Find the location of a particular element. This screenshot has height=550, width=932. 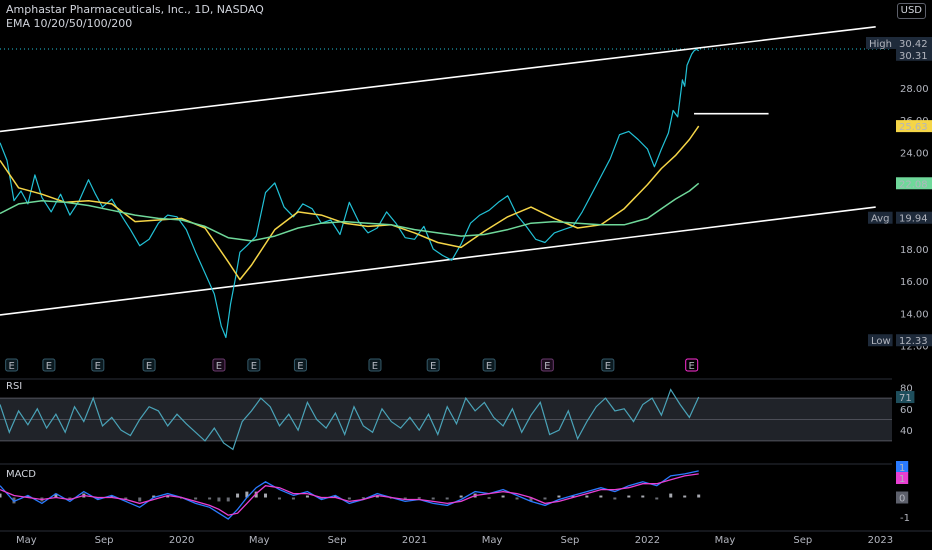

signal-last-value: 1 is located at coordinates (902, 479).